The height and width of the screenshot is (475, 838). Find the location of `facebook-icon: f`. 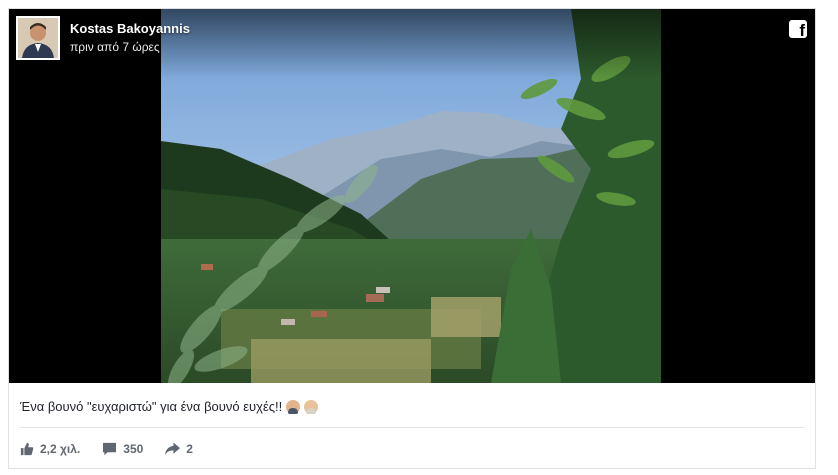

facebook-icon: f is located at coordinates (798, 29).